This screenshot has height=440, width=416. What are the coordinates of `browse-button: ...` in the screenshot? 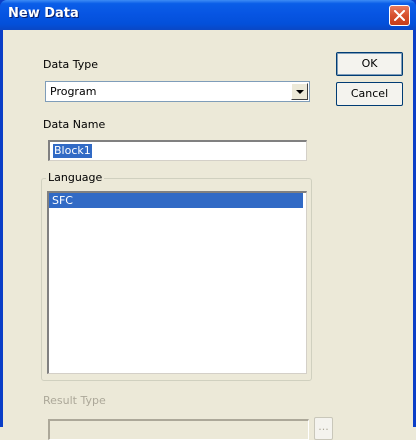 It's located at (323, 428).